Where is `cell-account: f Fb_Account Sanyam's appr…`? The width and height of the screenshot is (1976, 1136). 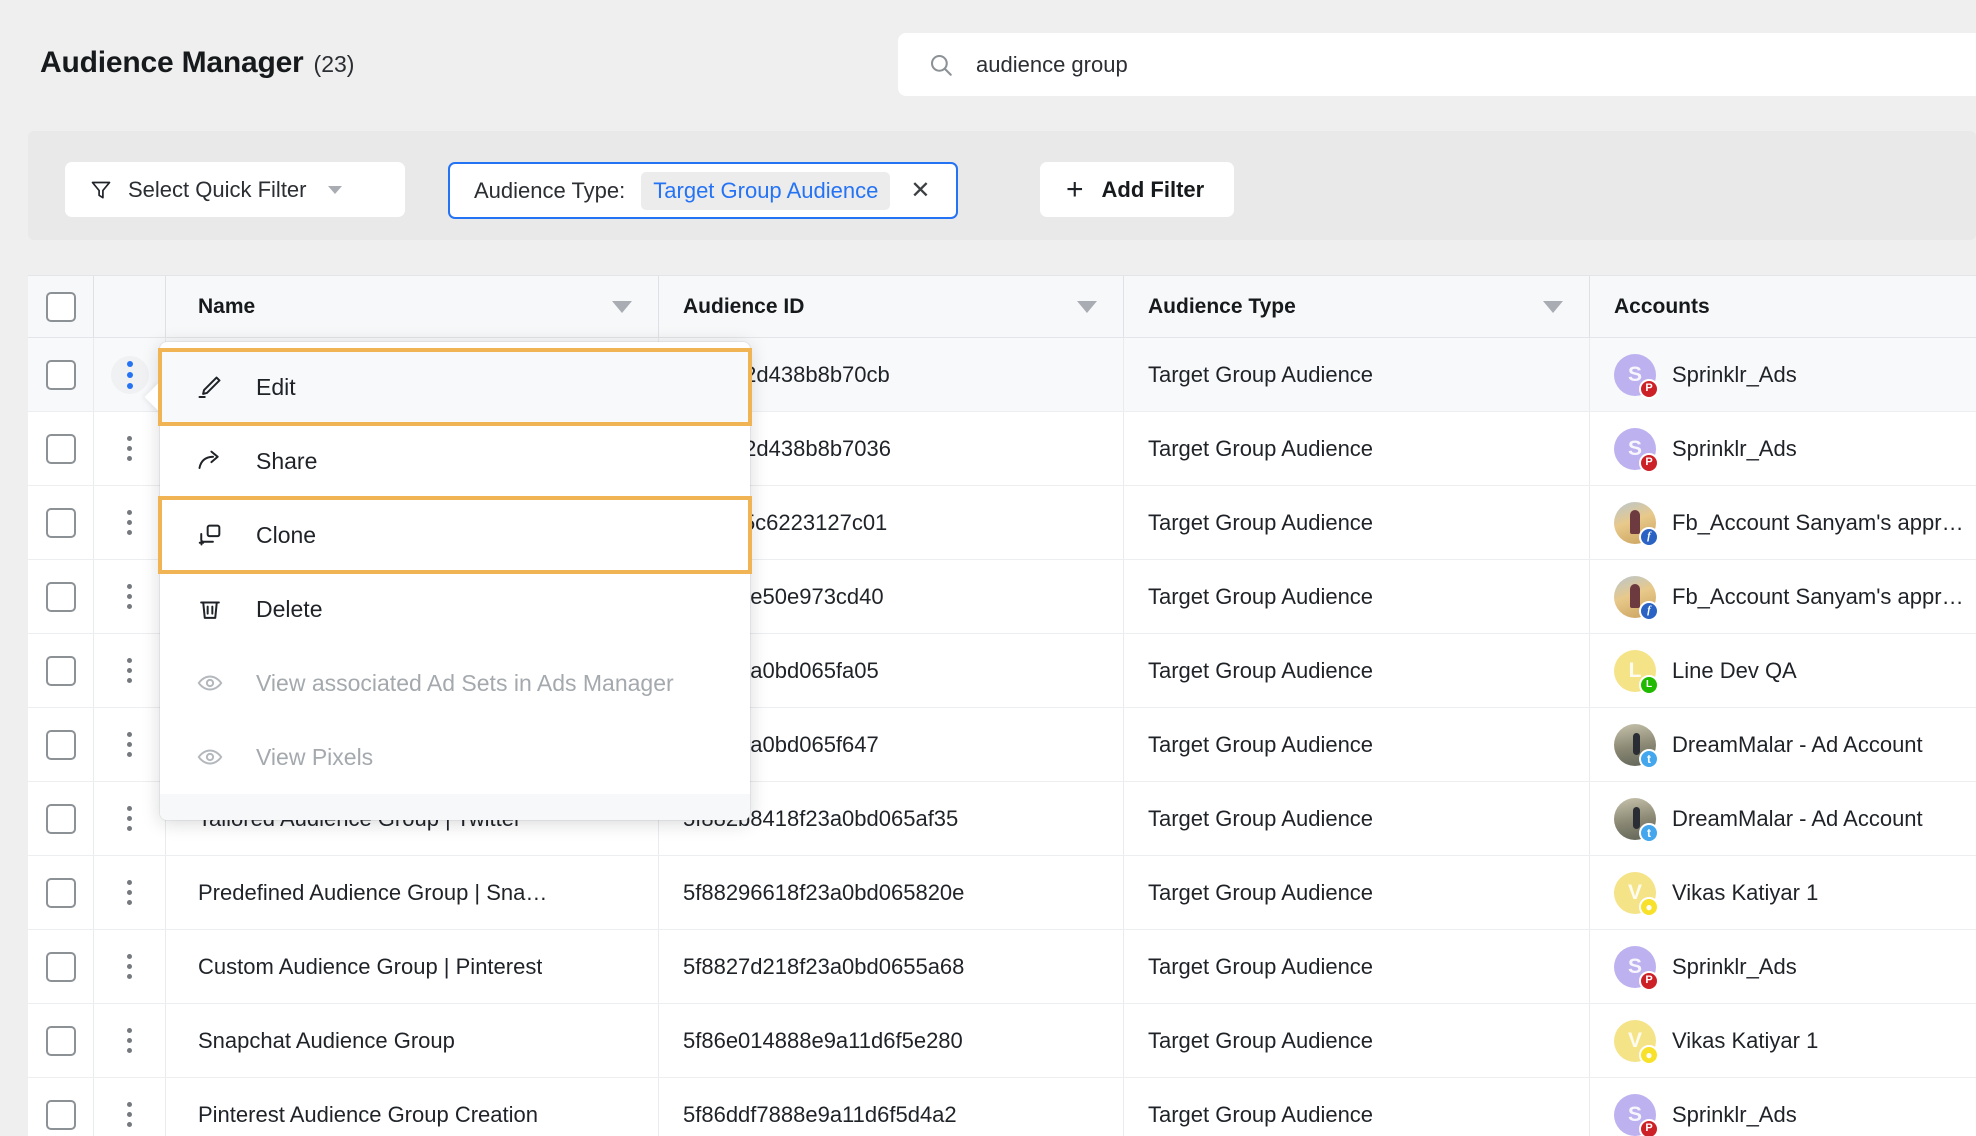 cell-account: f Fb_Account Sanyam's appr… is located at coordinates (1783, 522).